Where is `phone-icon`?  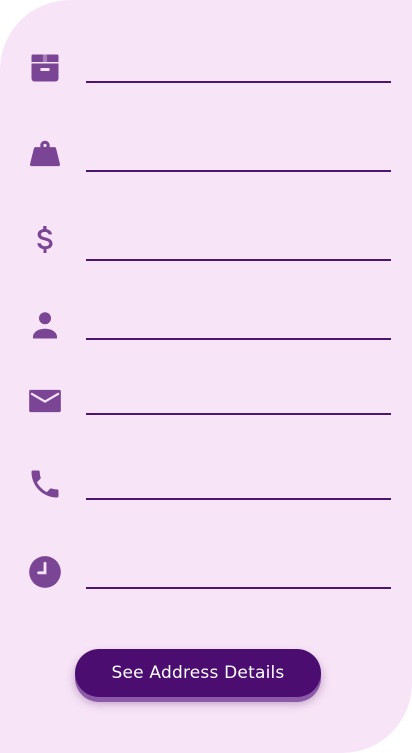 phone-icon is located at coordinates (45, 484).